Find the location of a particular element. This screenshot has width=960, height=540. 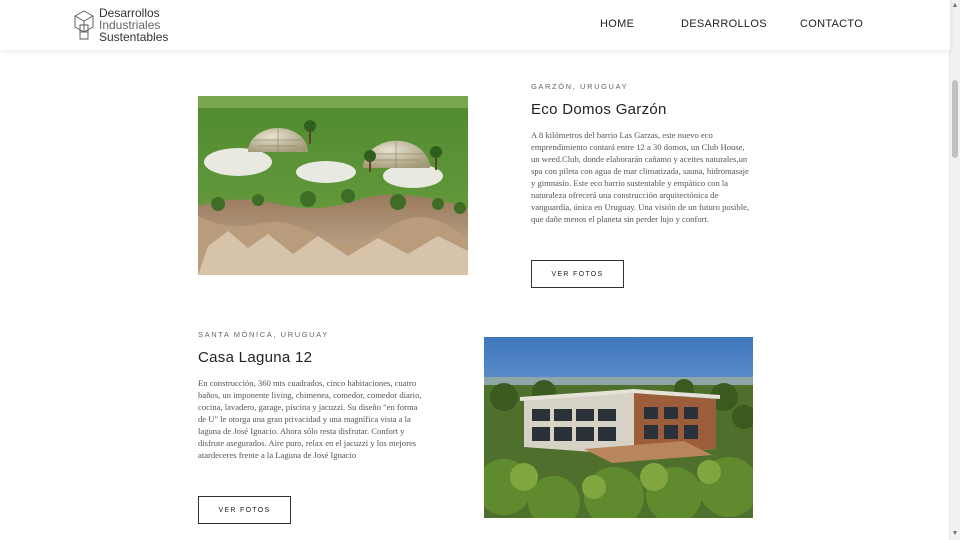

casa-laguna-image is located at coordinates (618, 427).